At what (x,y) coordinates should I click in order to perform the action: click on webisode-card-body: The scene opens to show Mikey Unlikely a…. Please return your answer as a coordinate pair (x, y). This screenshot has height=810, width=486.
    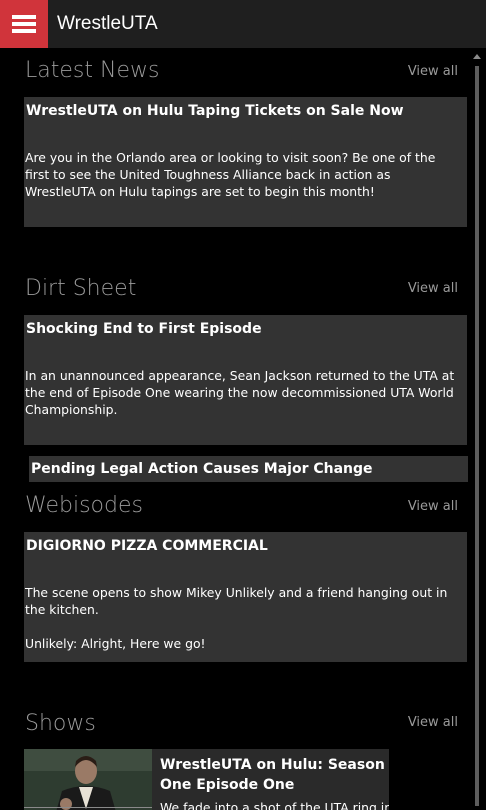
    Looking at the image, I should click on (244, 626).